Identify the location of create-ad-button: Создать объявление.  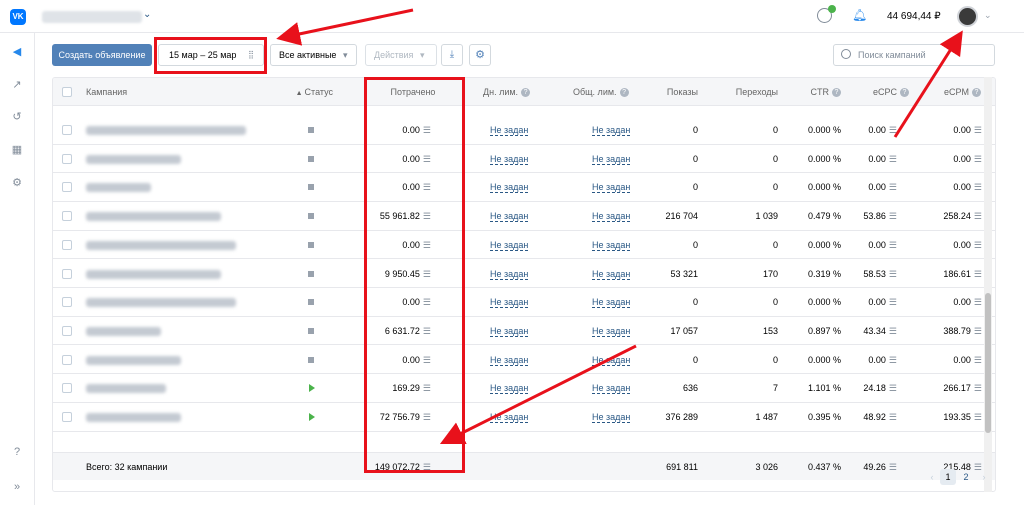
(102, 55).